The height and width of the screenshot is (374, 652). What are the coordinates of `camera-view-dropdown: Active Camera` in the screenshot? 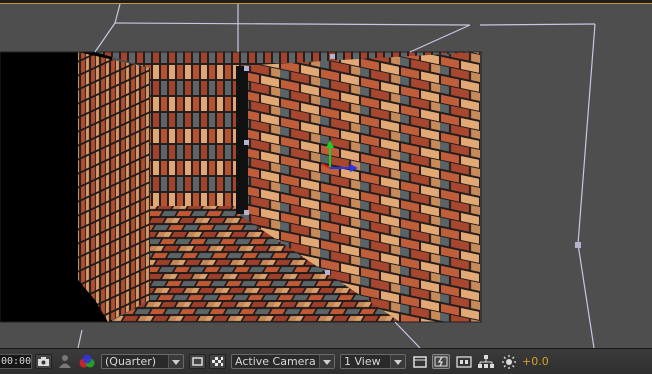 It's located at (283, 361).